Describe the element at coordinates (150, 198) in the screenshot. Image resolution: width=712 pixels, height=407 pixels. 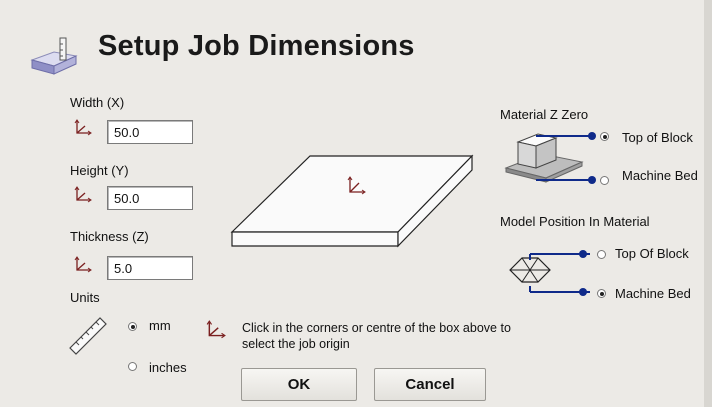
I see `height-input` at that location.